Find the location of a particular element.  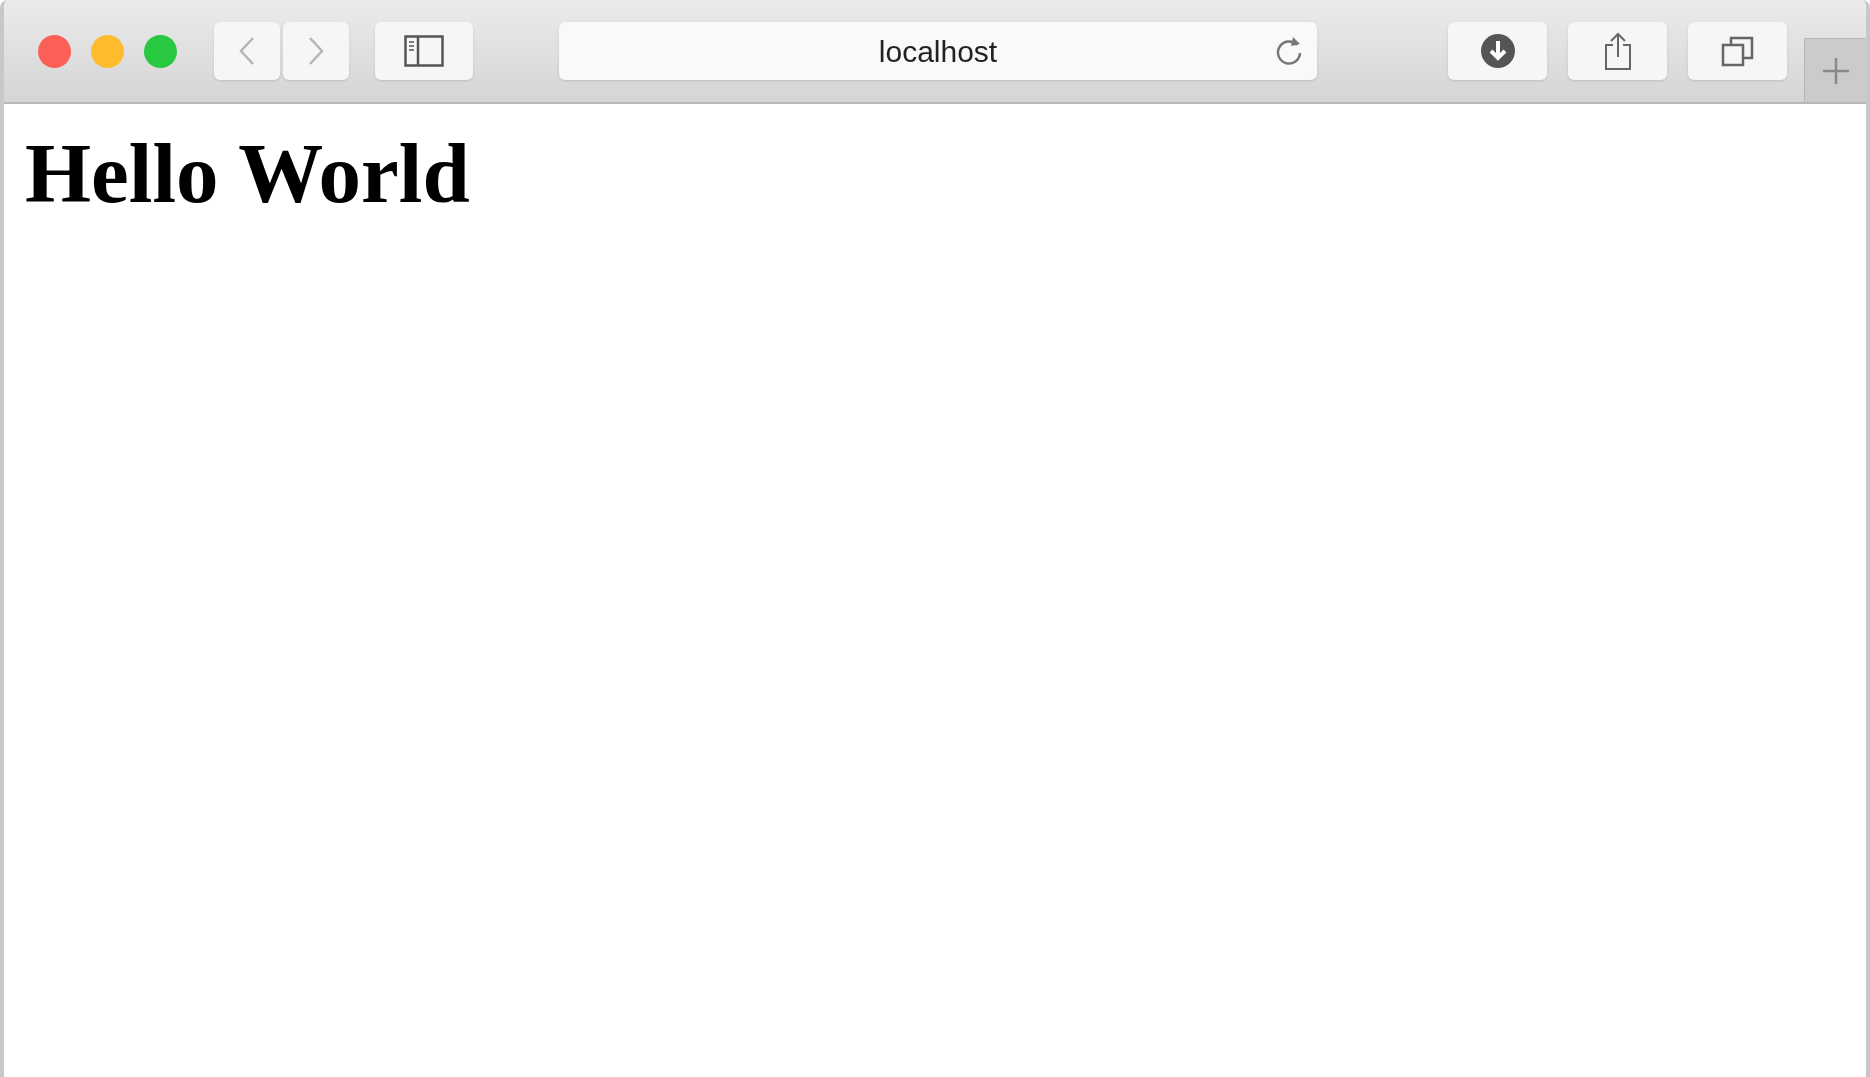

sidebar-button is located at coordinates (424, 51).